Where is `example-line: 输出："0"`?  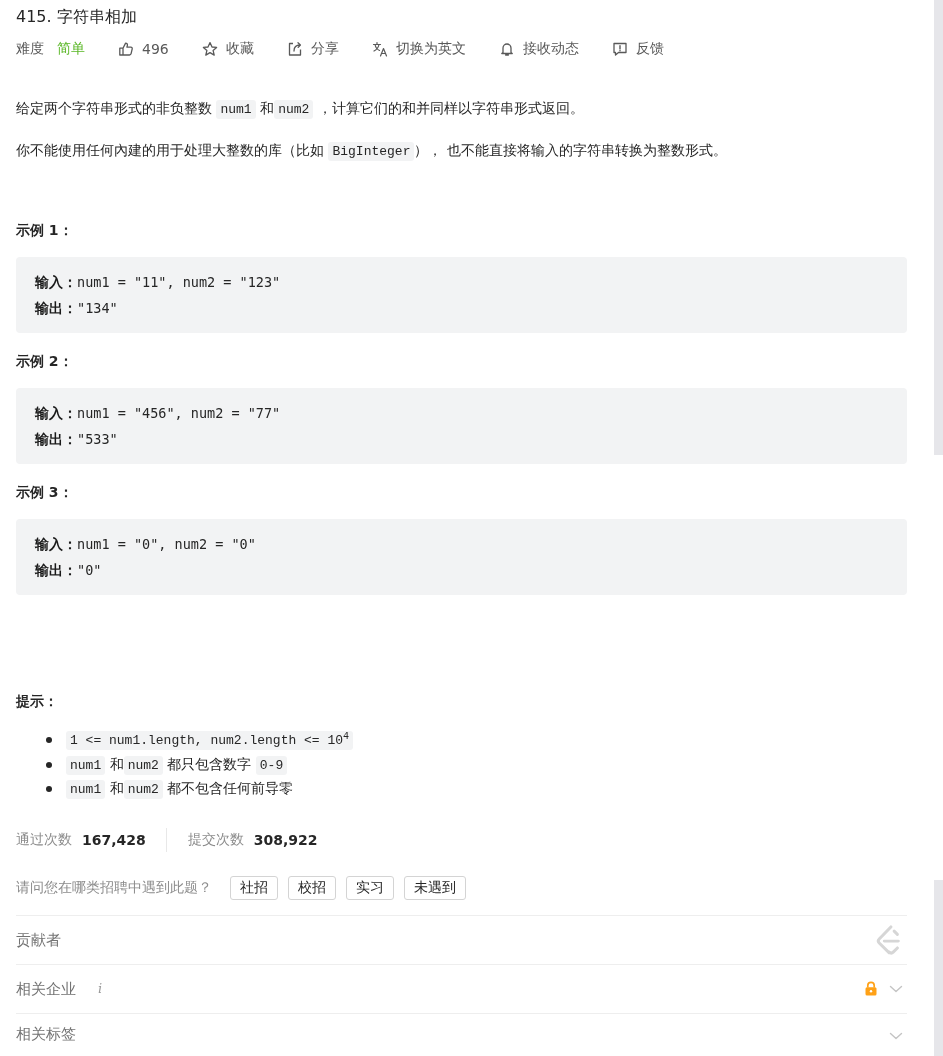 example-line: 输出："0" is located at coordinates (69, 570).